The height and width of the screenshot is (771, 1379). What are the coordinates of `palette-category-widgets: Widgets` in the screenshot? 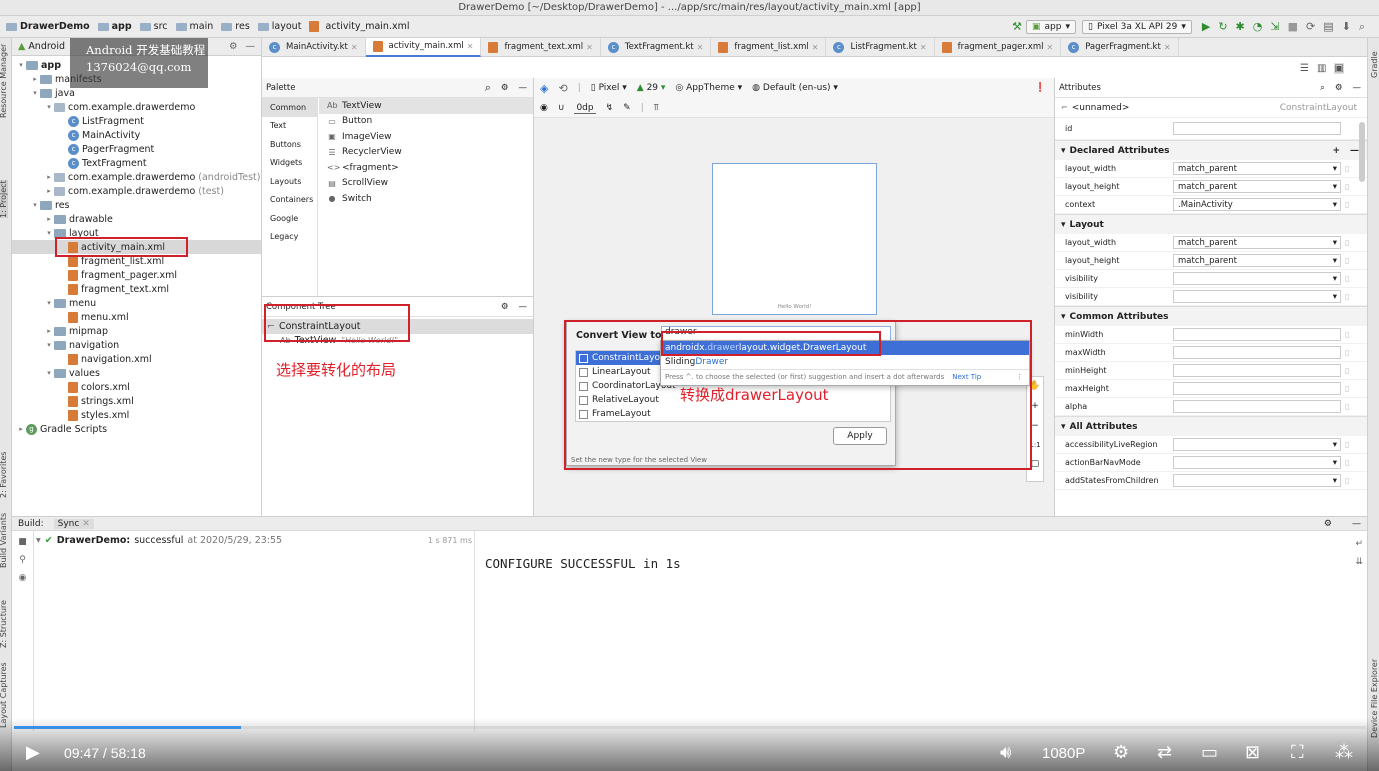 It's located at (289, 163).